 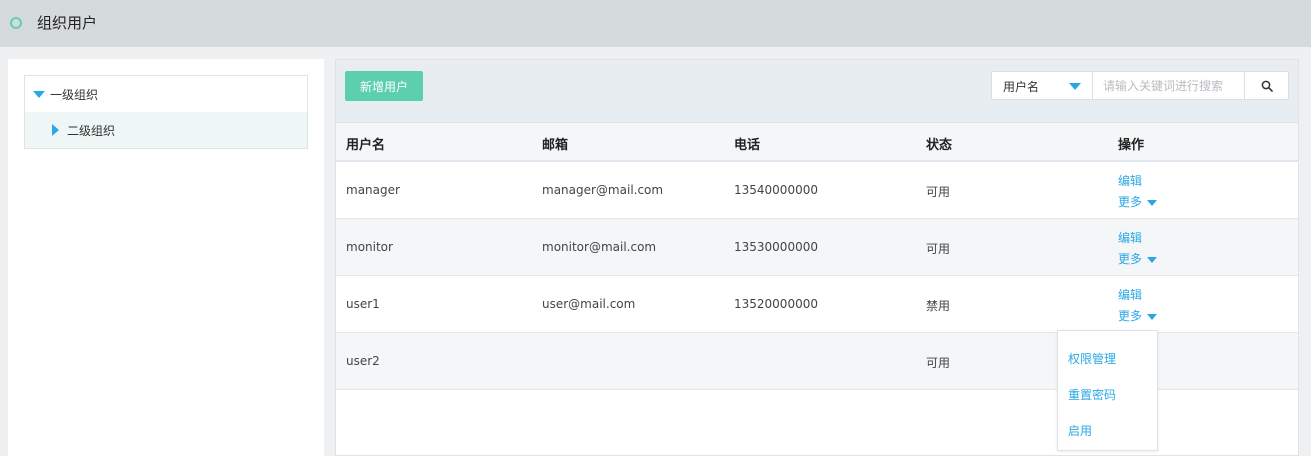 I want to click on cell-email: user@mail.com, so click(x=589, y=304).